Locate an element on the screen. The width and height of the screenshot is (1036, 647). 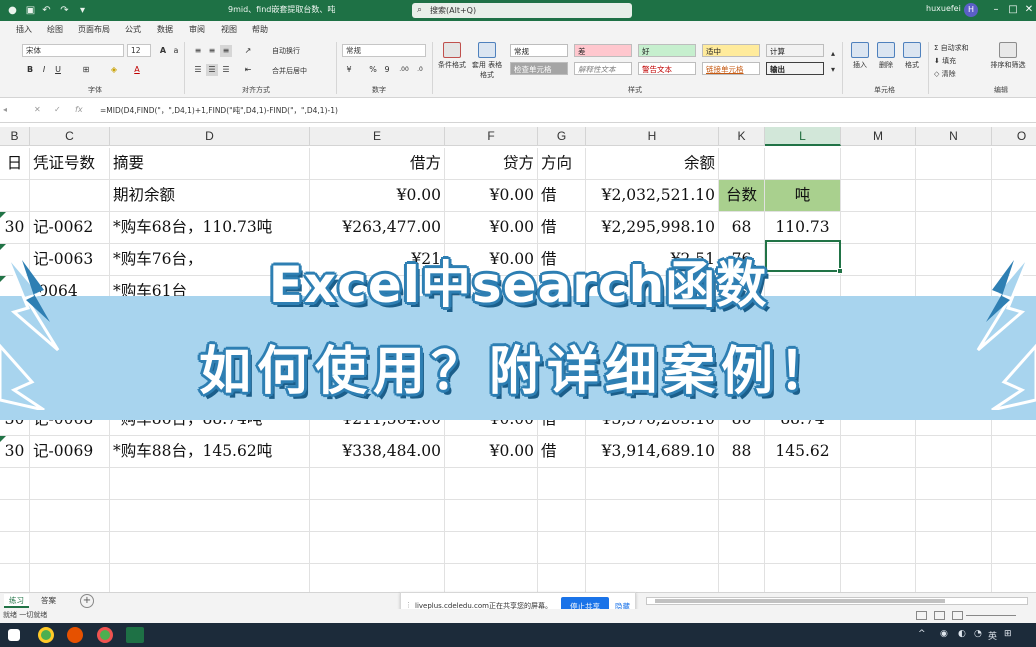
font-size-select: 12 is located at coordinates (139, 50).